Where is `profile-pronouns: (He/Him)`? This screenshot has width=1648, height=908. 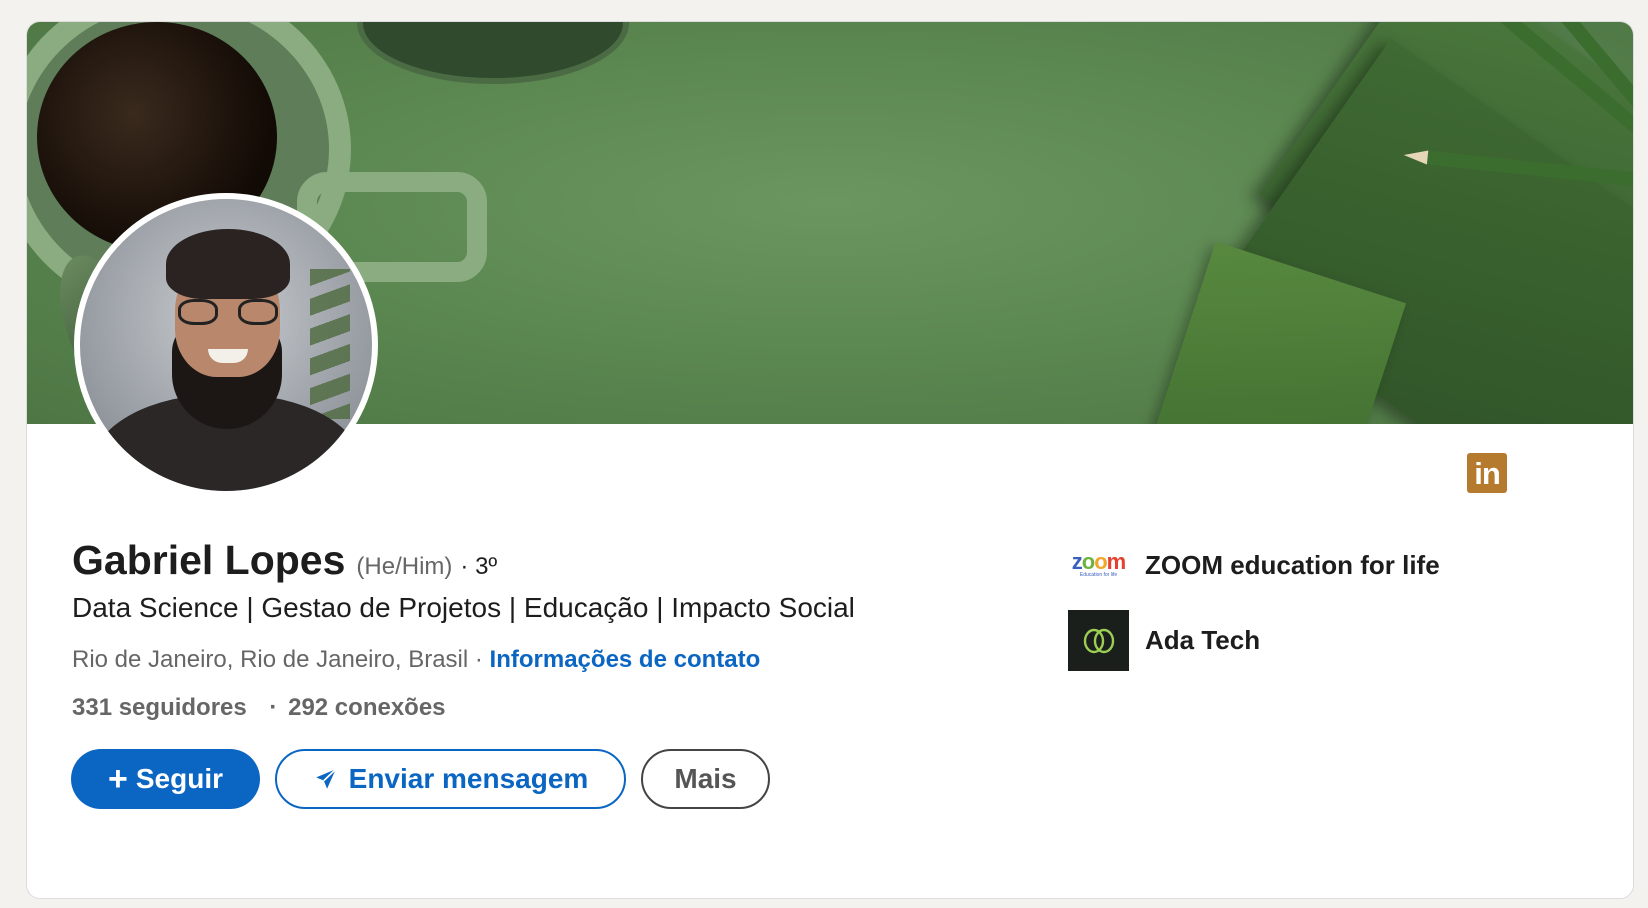
profile-pronouns: (He/Him) is located at coordinates (404, 566).